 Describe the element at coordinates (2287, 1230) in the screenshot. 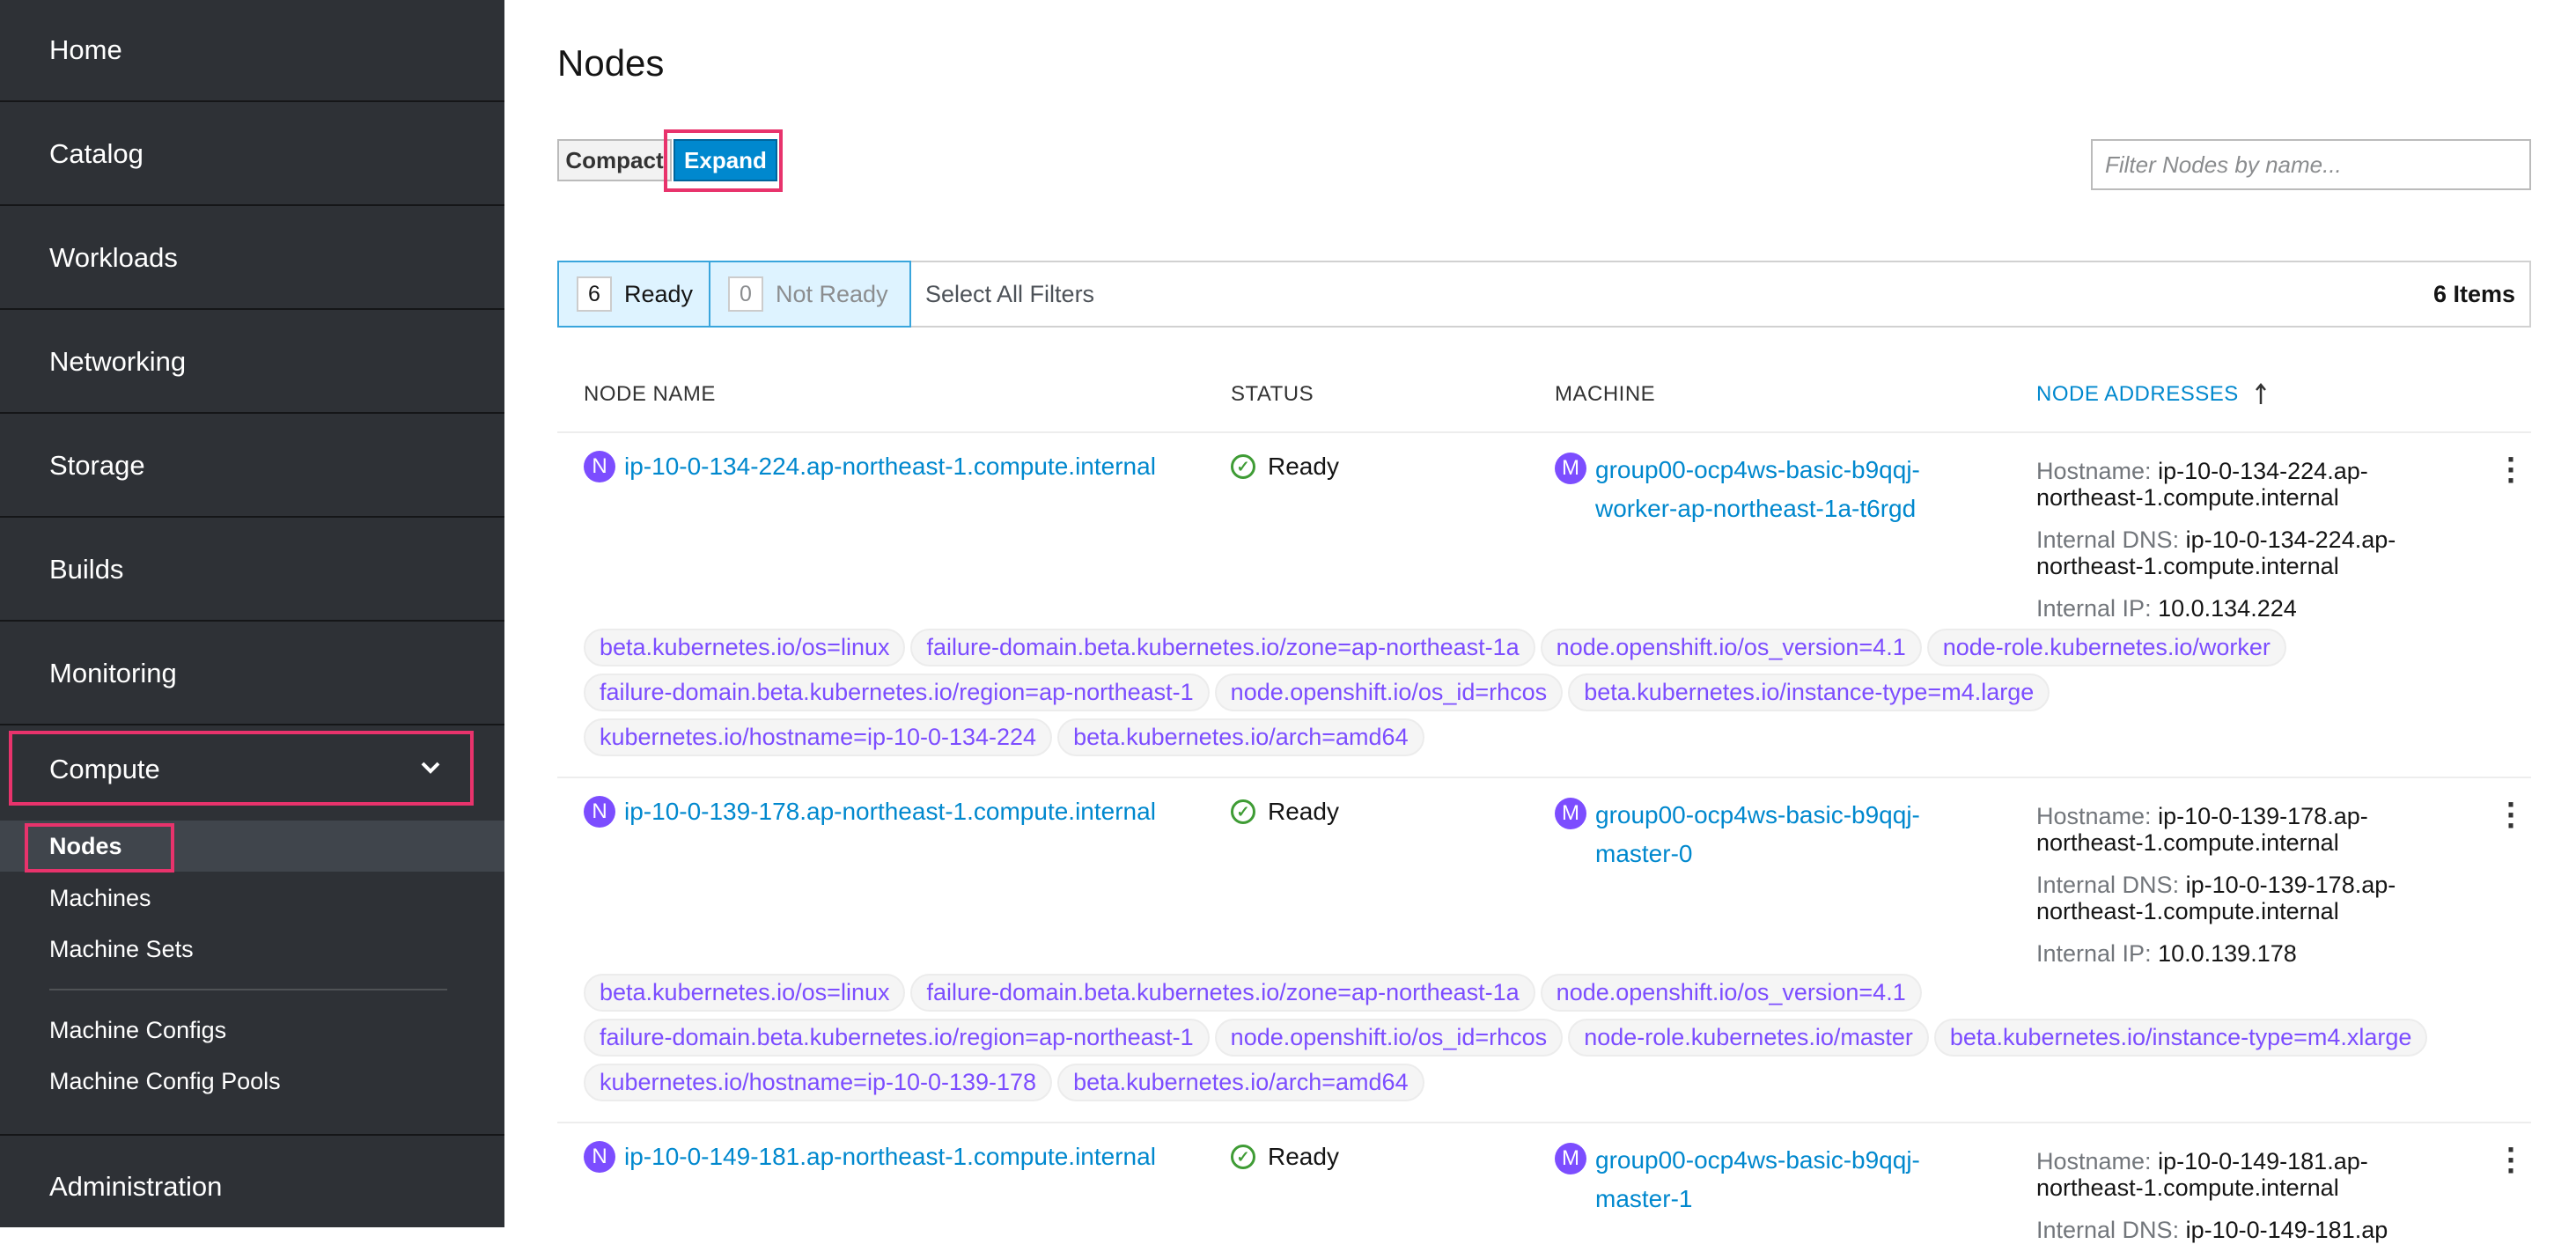

I see `internal-dns-value: ip-10-0-149-181.ap` at that location.